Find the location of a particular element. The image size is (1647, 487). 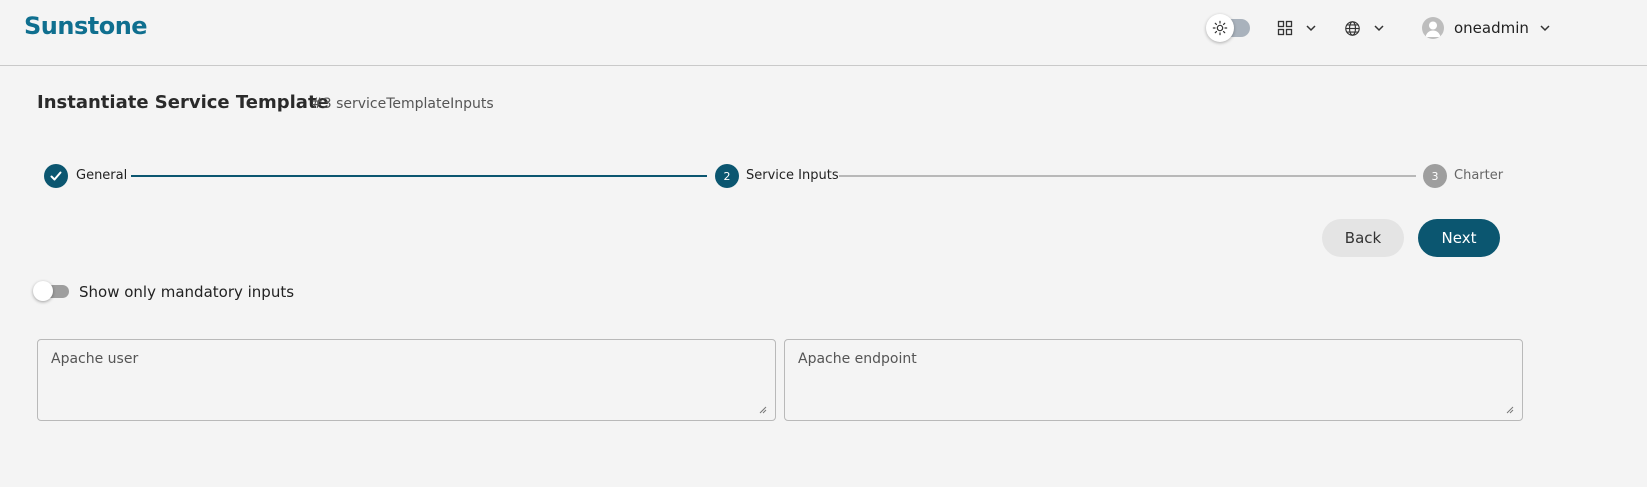

mandatory-inputs-label: Show only mandatory inputs is located at coordinates (187, 292).